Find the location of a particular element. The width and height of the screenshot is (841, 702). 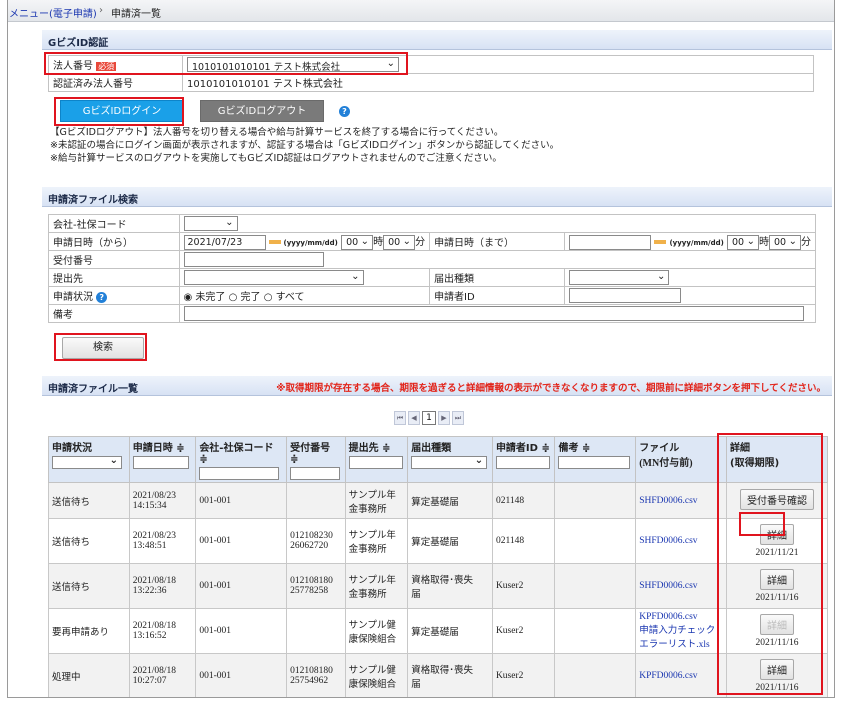

date-from-label: 申請日時（から） is located at coordinates (114, 241).